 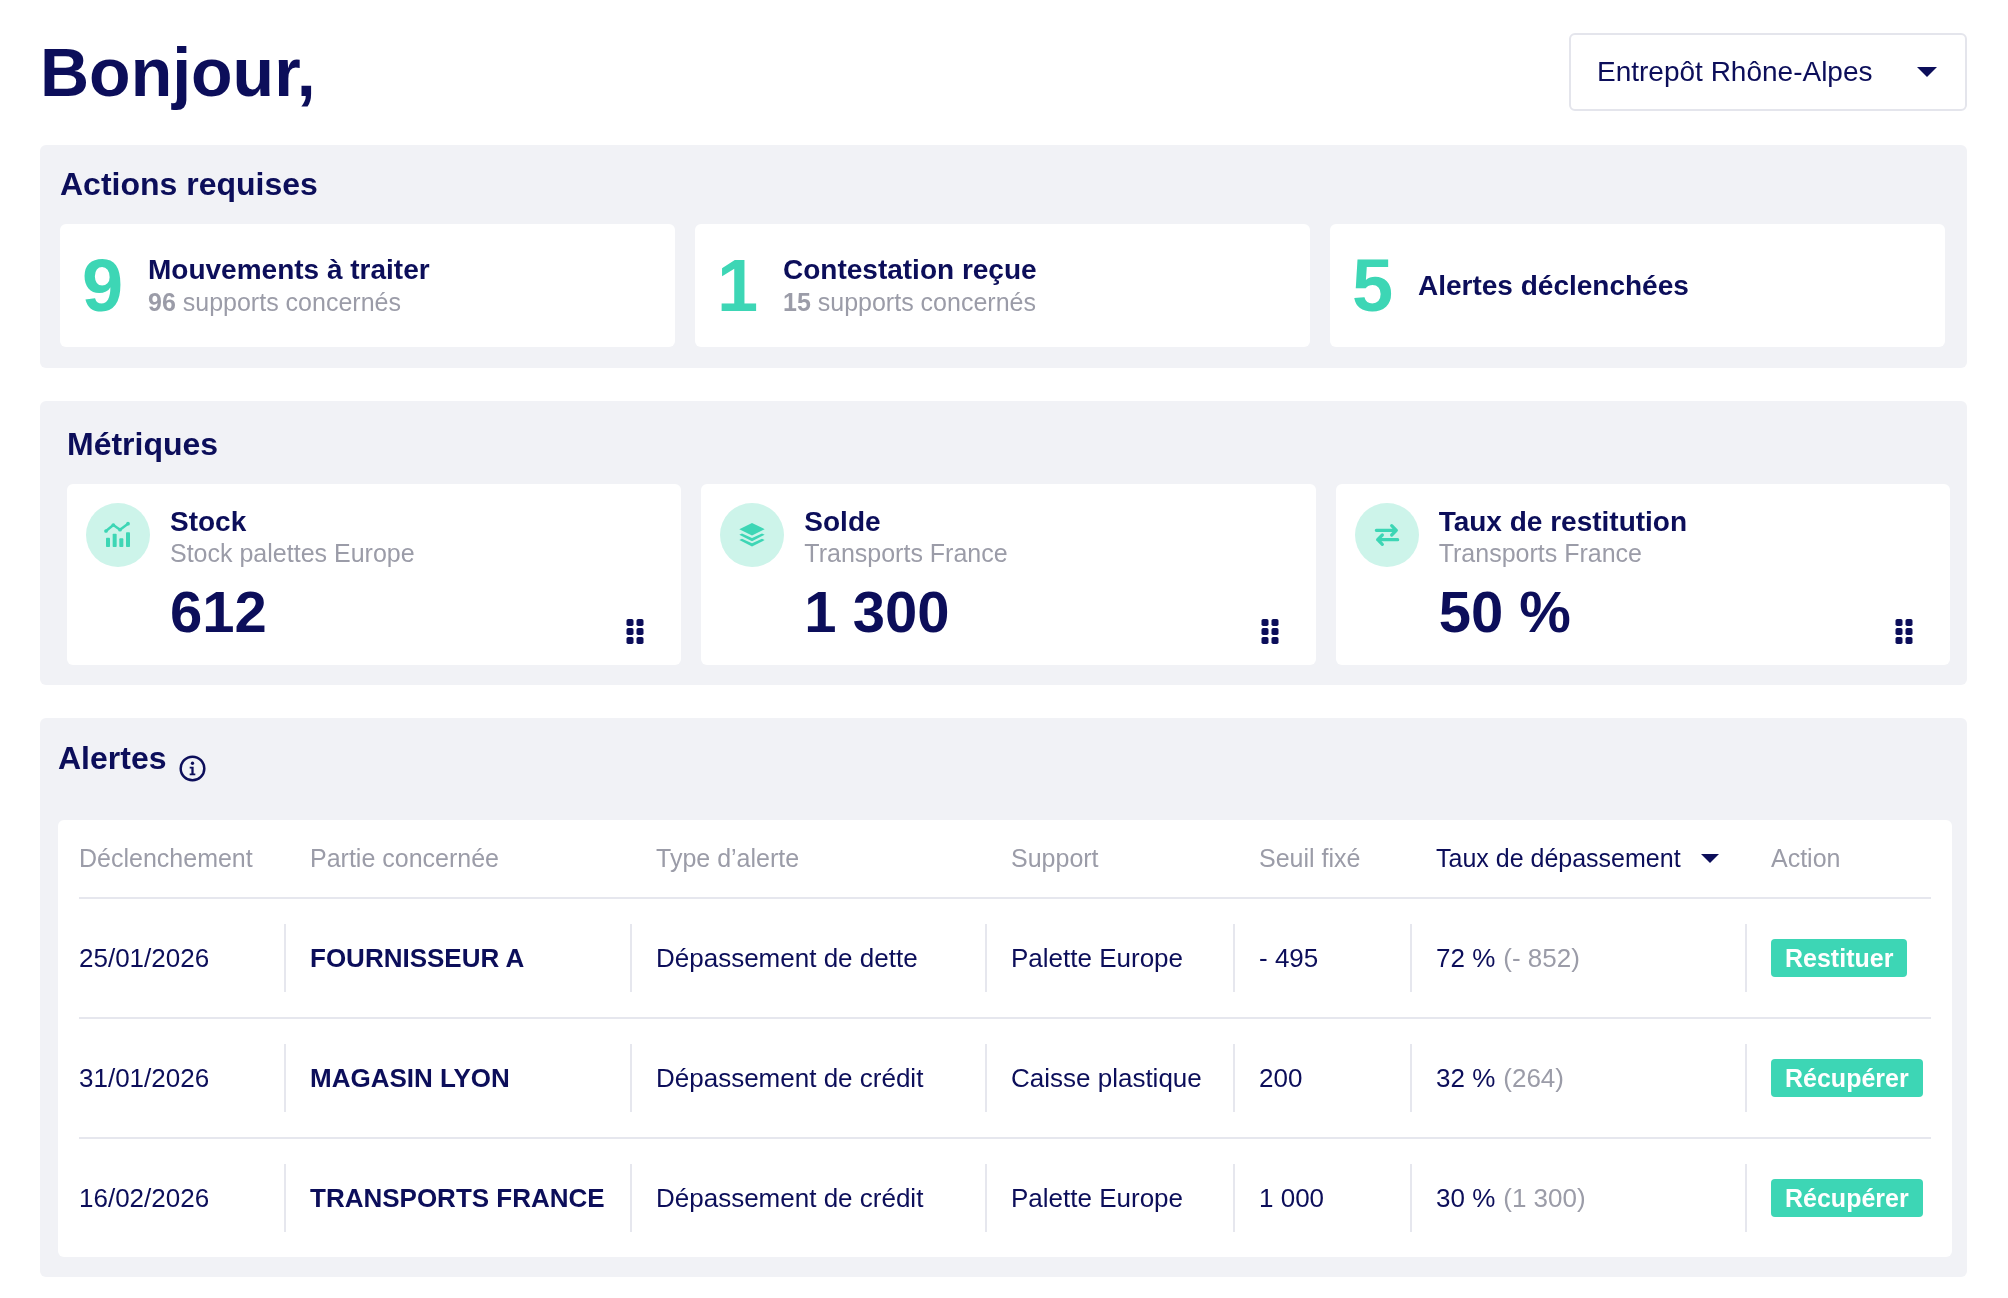 What do you see at coordinates (293, 553) in the screenshot?
I see `metric-subtitle: Stock palettes Europe` at bounding box center [293, 553].